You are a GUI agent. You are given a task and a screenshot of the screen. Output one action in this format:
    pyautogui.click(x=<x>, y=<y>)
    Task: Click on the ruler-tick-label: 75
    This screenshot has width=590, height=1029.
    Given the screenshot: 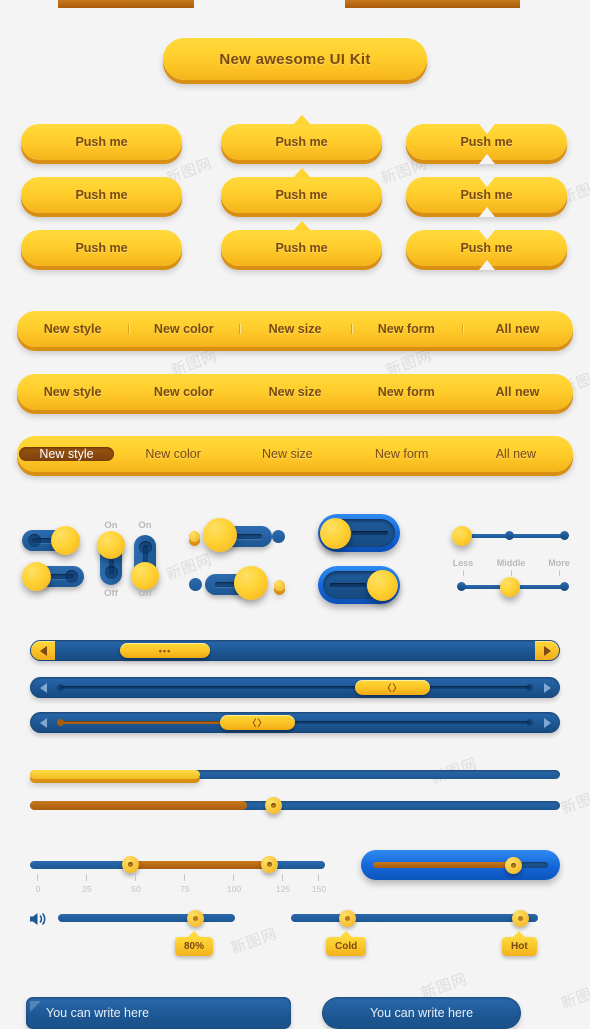 What is the action you would take?
    pyautogui.click(x=185, y=889)
    